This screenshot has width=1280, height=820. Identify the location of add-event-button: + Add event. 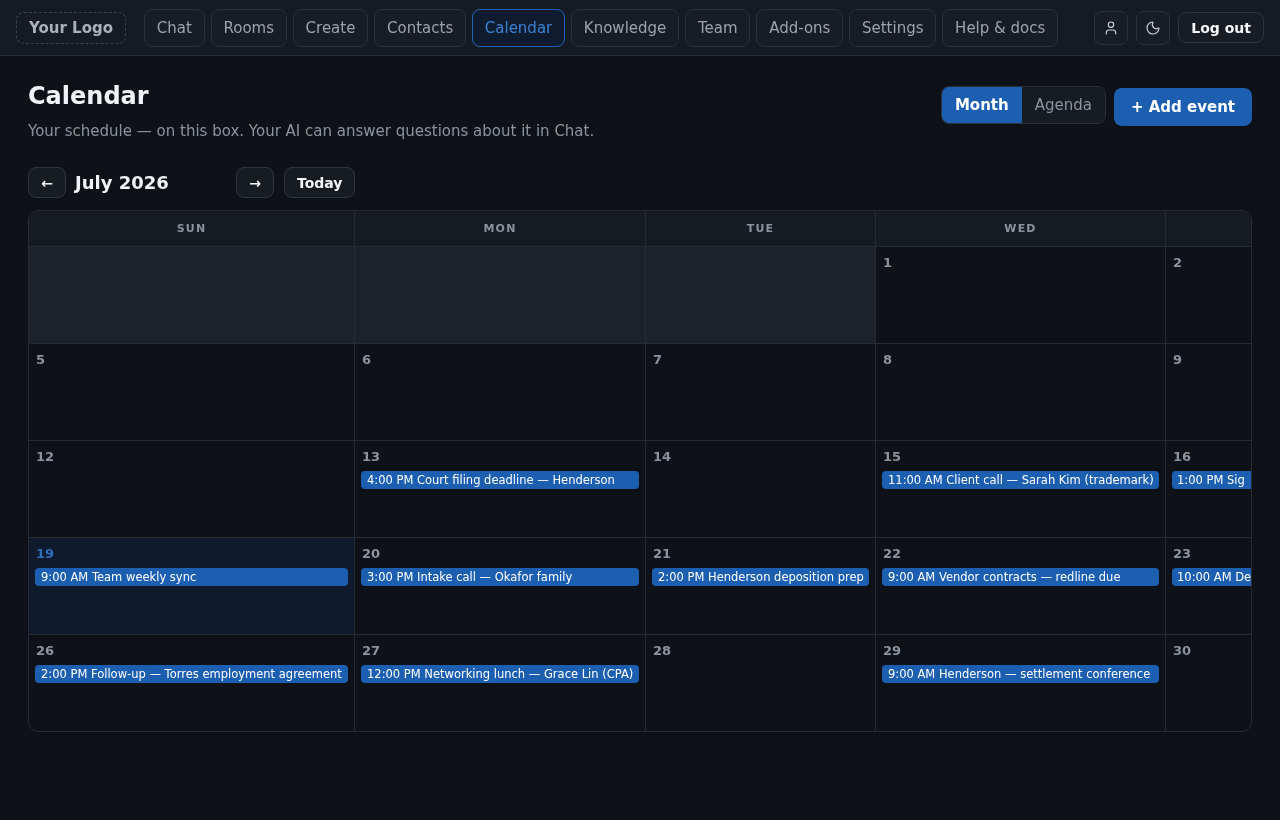
(1182, 107).